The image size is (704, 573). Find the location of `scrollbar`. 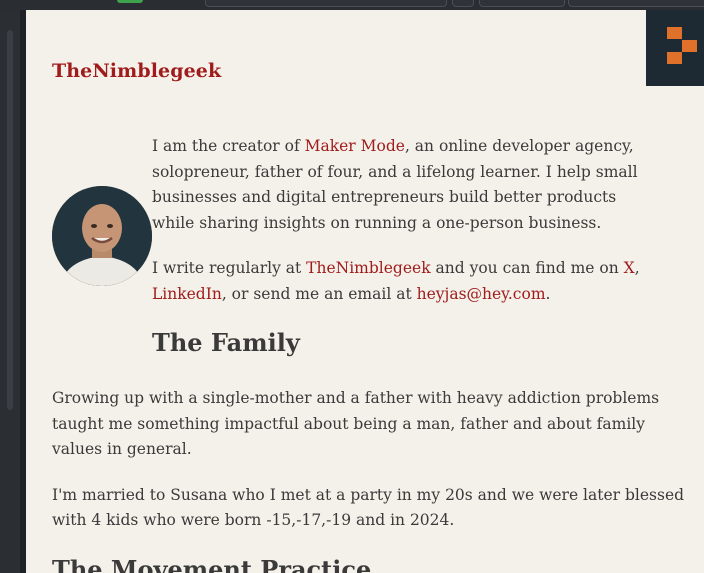

scrollbar is located at coordinates (10, 220).